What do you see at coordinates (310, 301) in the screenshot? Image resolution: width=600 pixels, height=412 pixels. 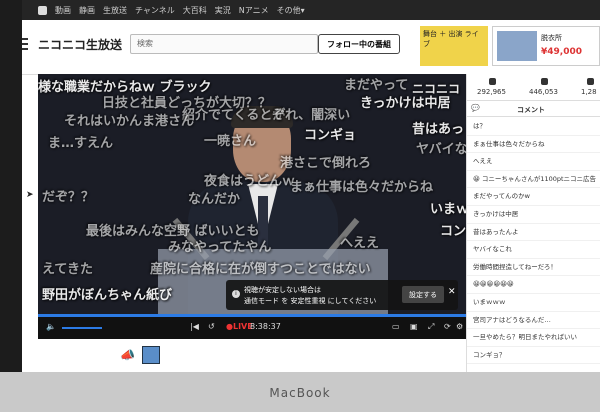 I see `notice-line-2: 通信モード を 安定性重視 にしてください` at bounding box center [310, 301].